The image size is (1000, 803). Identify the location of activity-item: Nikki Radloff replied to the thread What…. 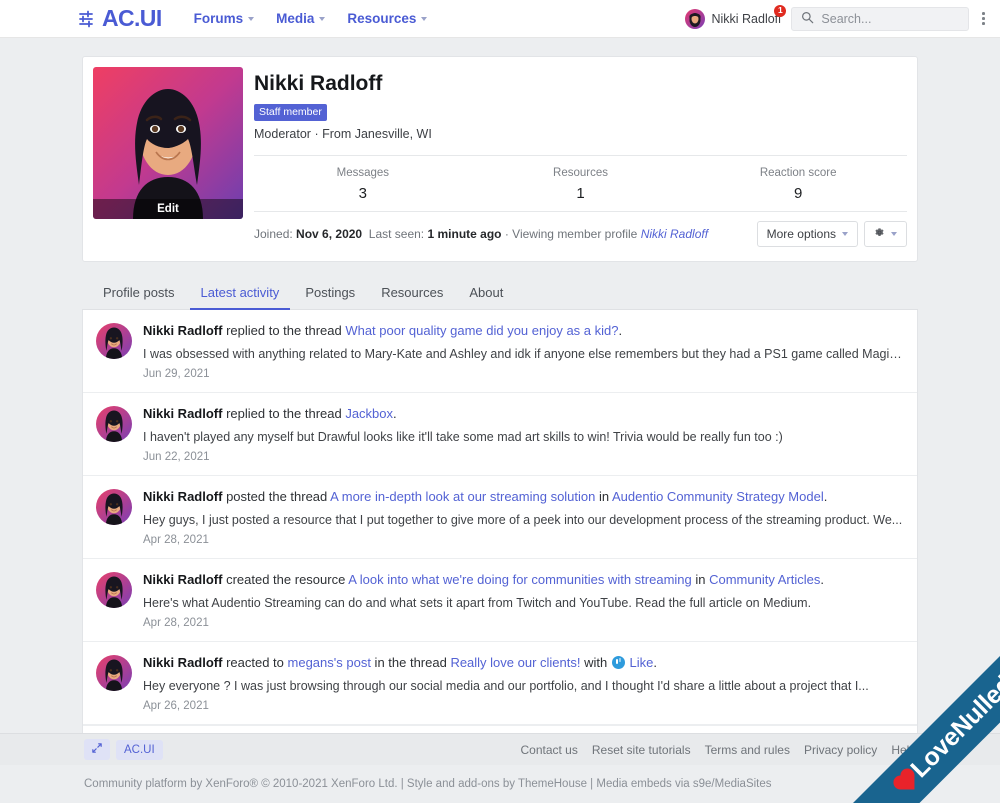
(500, 352).